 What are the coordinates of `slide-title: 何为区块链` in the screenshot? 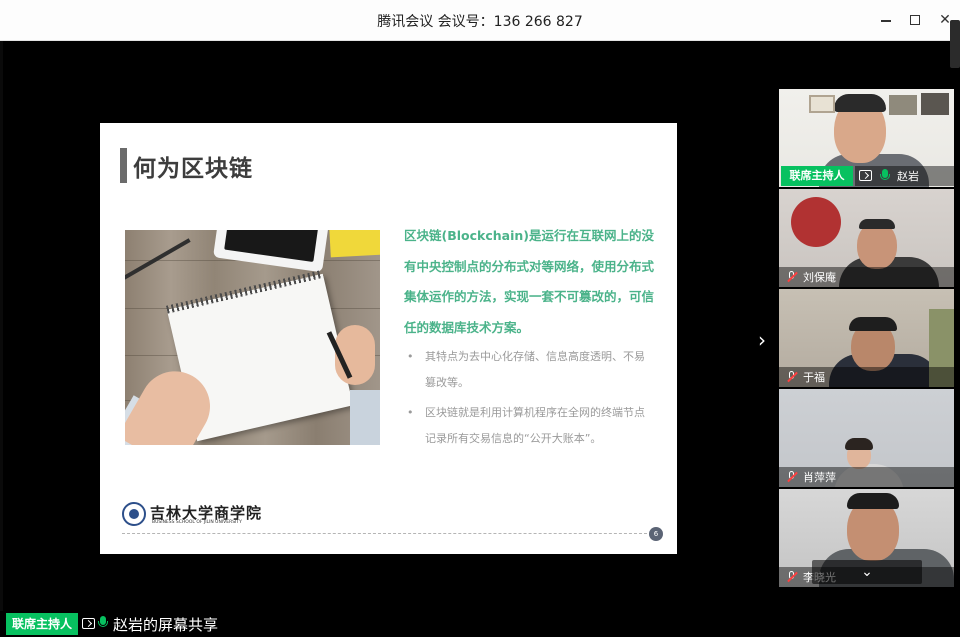 It's located at (193, 169).